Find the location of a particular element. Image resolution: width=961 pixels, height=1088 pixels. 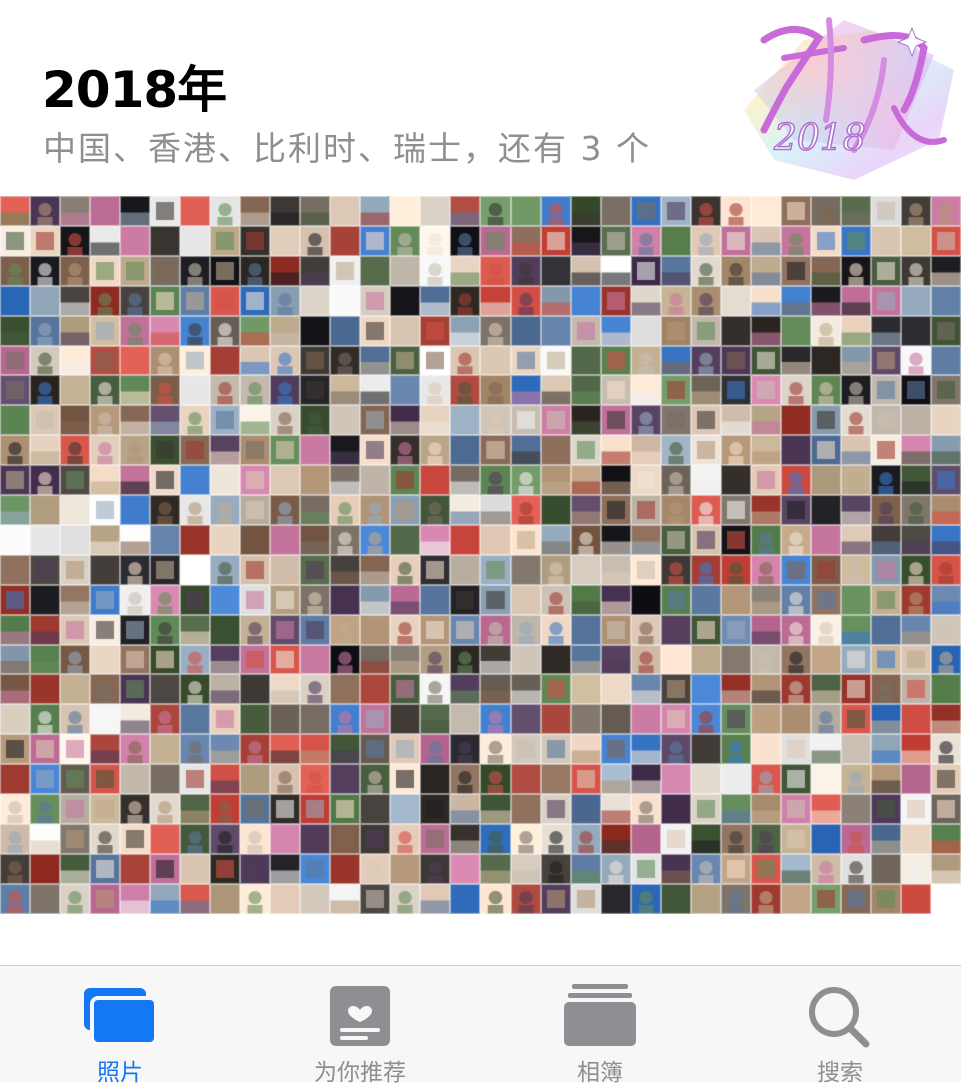

tab-albums: 相簿 is located at coordinates (600, 1026).